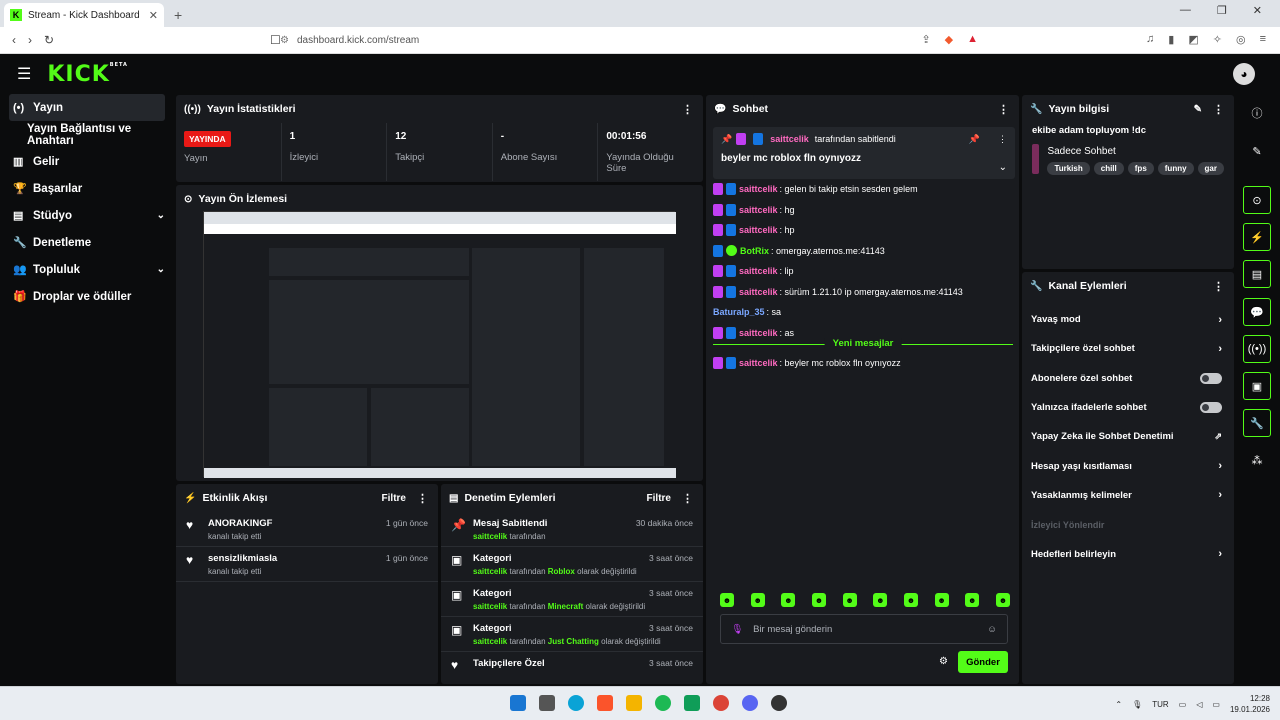 The width and height of the screenshot is (1280, 720). Describe the element at coordinates (1211, 378) in the screenshot. I see `subscribers-only-toggle` at that location.